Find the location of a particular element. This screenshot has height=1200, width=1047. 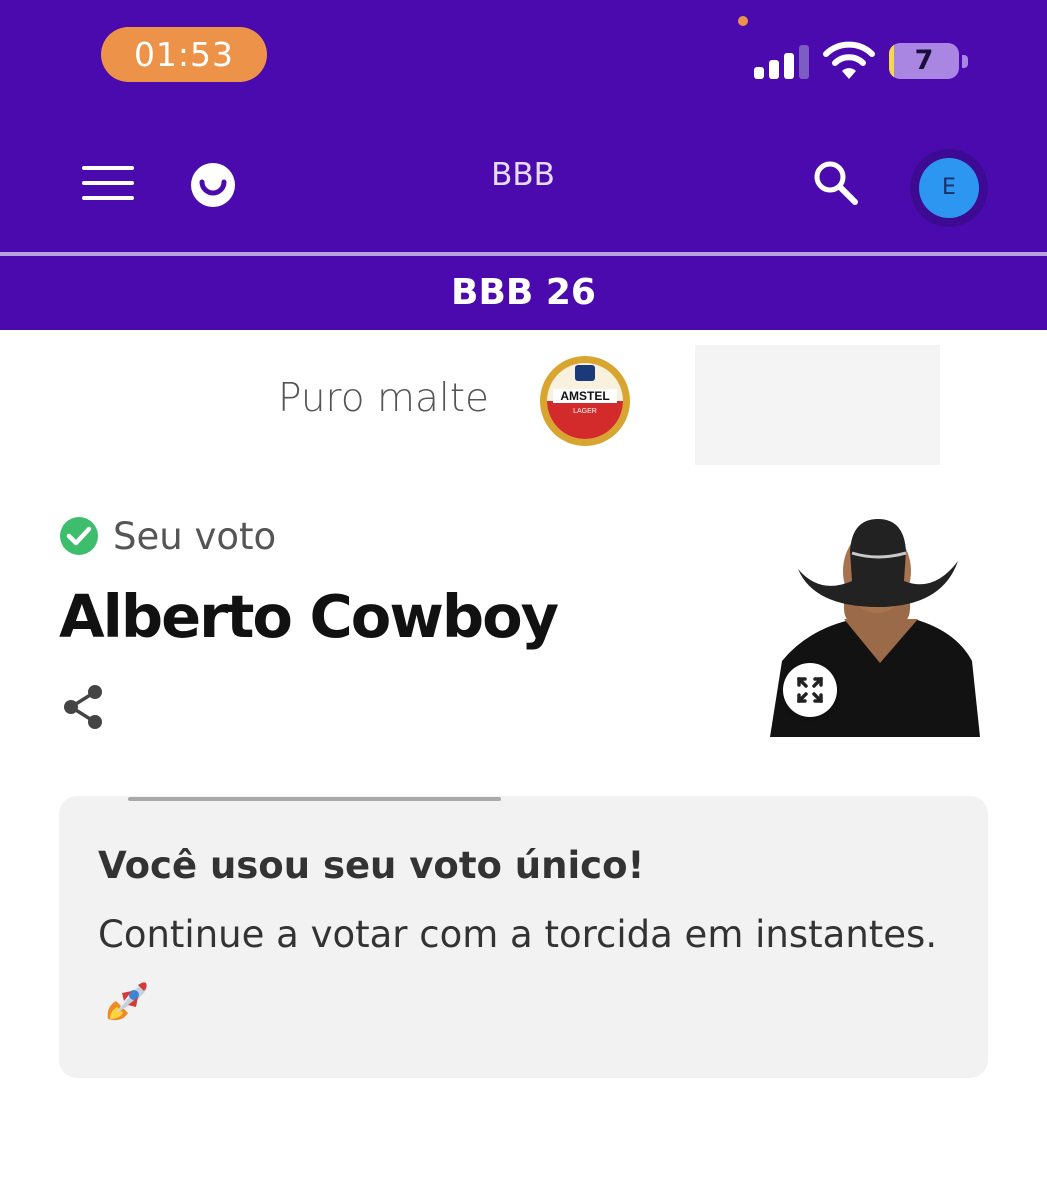

smile-logo-icon is located at coordinates (213, 185).